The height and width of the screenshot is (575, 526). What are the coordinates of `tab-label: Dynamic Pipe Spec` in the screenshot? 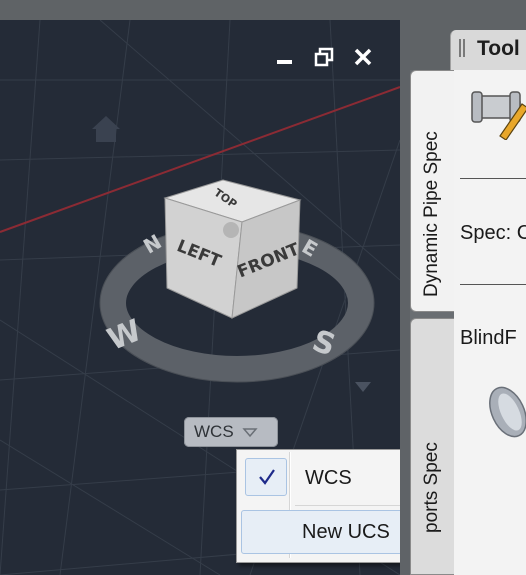 It's located at (431, 214).